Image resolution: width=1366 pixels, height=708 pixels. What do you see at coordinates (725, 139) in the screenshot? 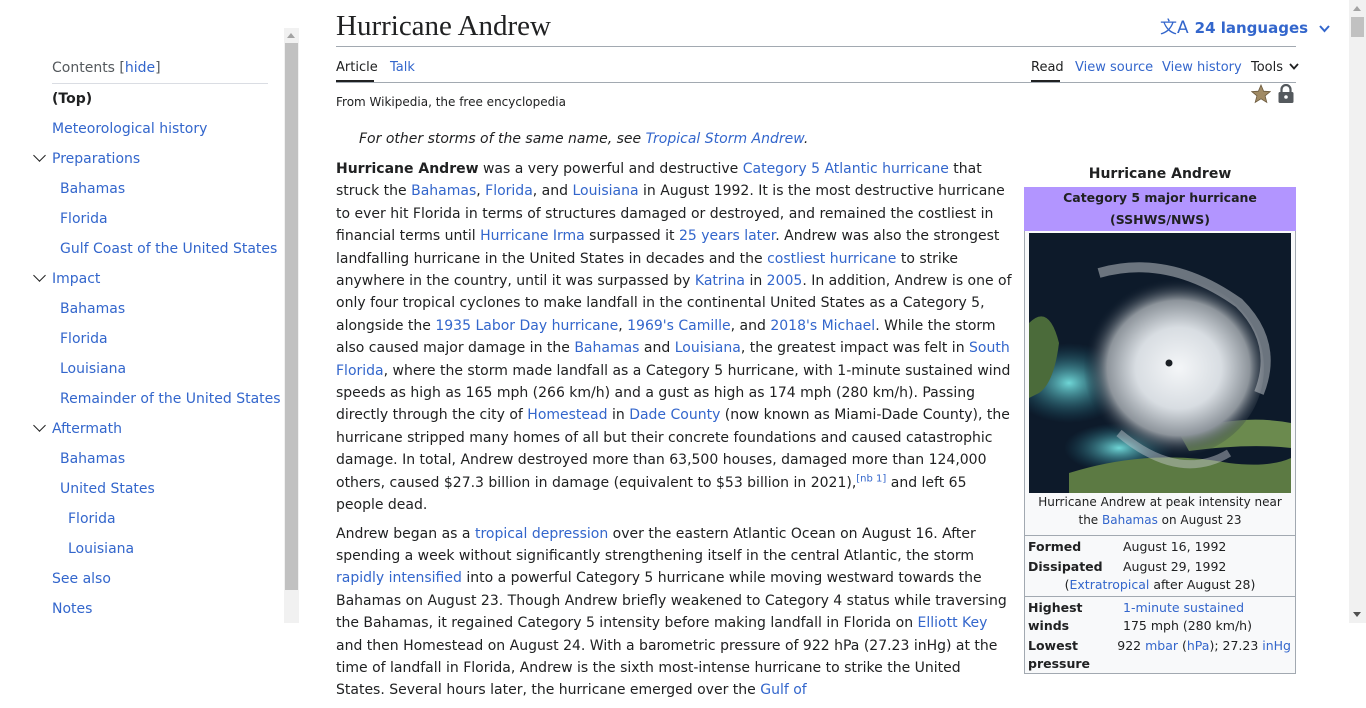
I see `hatnote-link: Tropical Storm Andrew` at bounding box center [725, 139].